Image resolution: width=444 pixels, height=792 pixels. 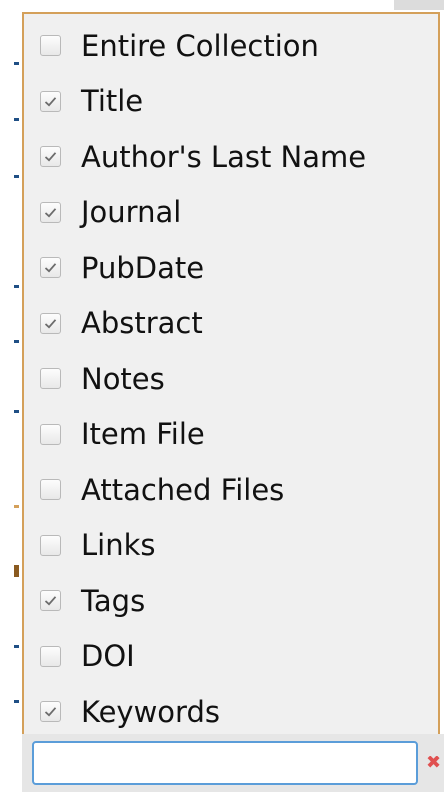 What do you see at coordinates (231, 213) in the screenshot?
I see `filter-option-journal: Journal` at bounding box center [231, 213].